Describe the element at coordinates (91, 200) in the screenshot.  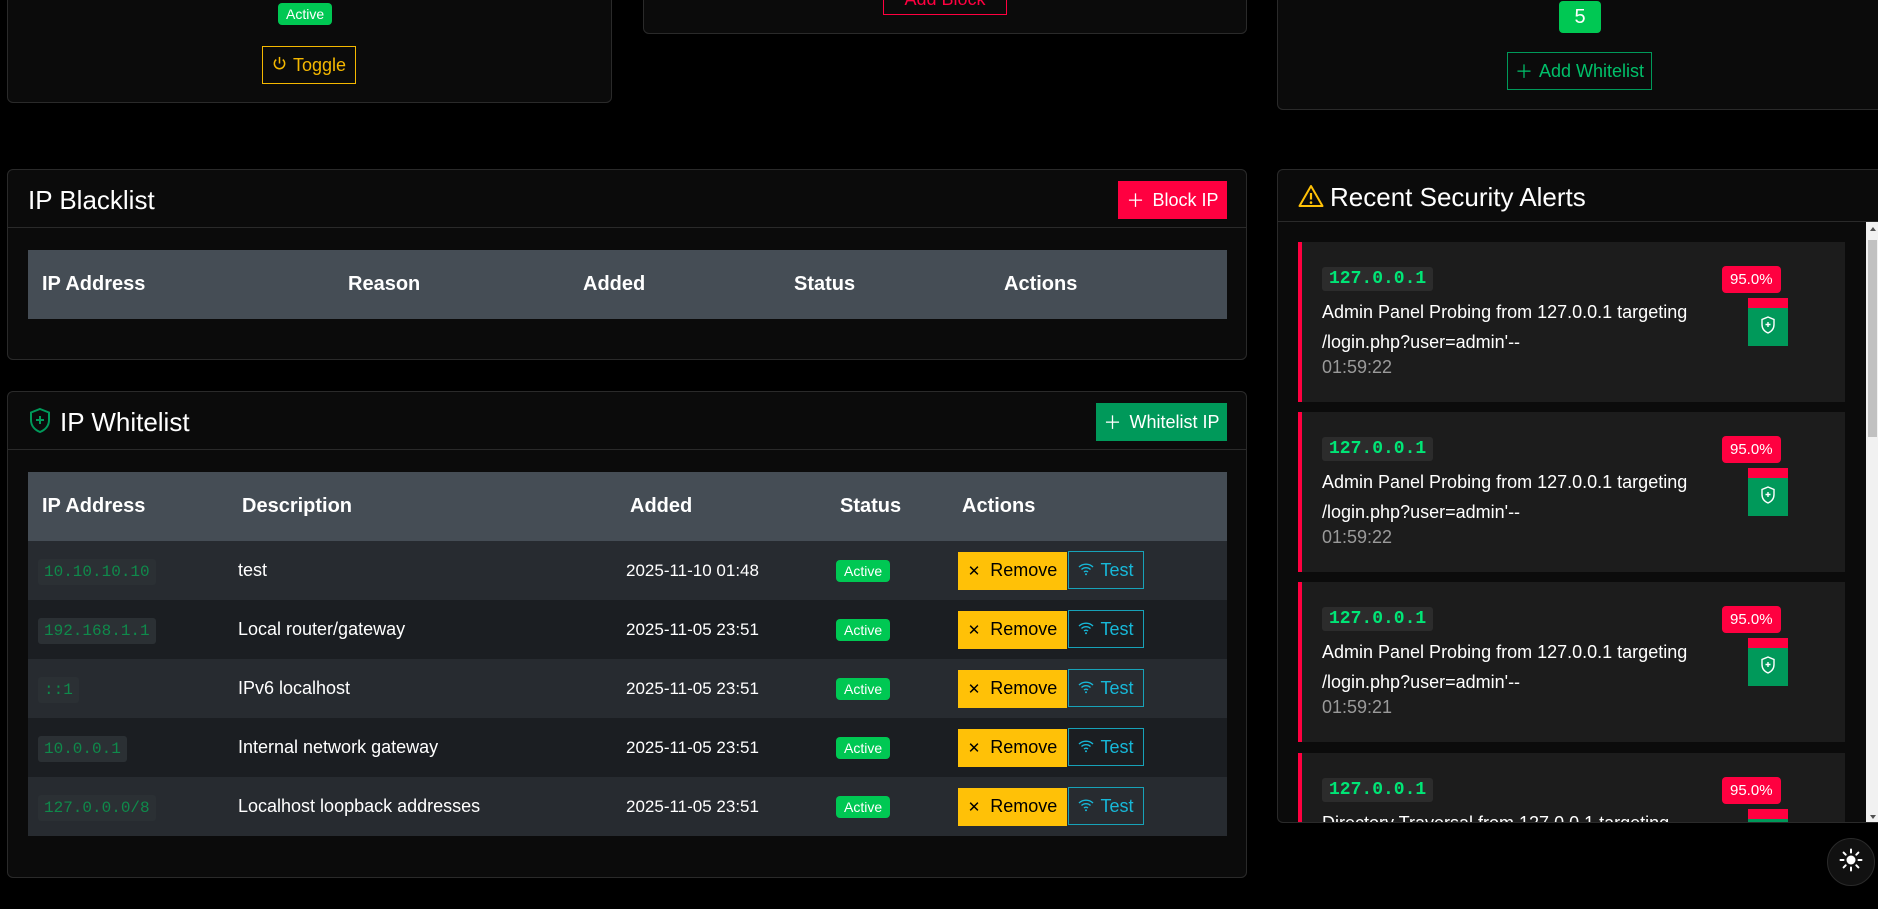
I see `blacklist-title: IP Blacklist` at that location.